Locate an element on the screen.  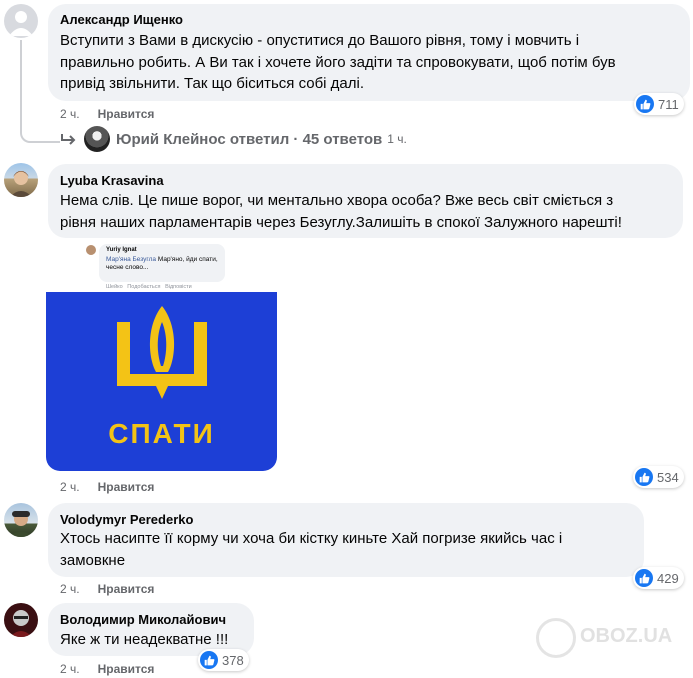
reaction-count-value: 534 is located at coordinates (668, 477).